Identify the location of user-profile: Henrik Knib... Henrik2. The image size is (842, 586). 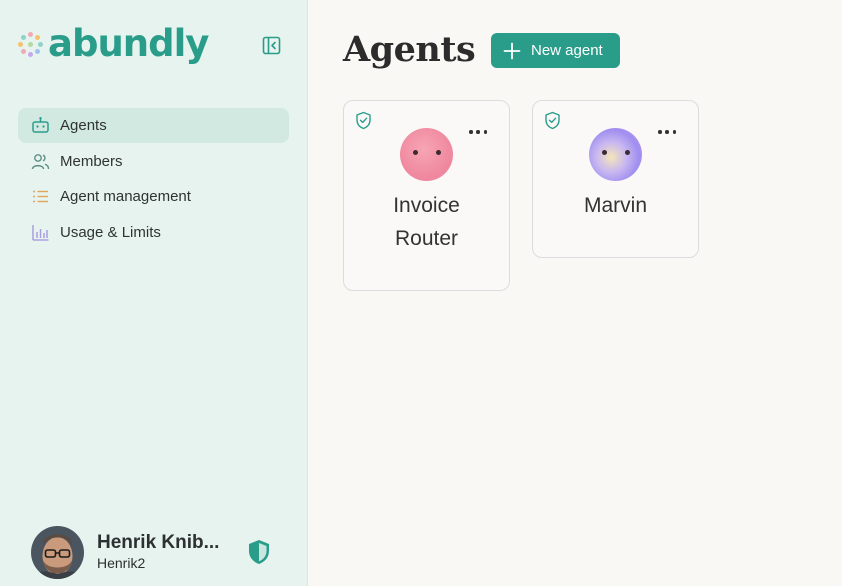
(153, 552).